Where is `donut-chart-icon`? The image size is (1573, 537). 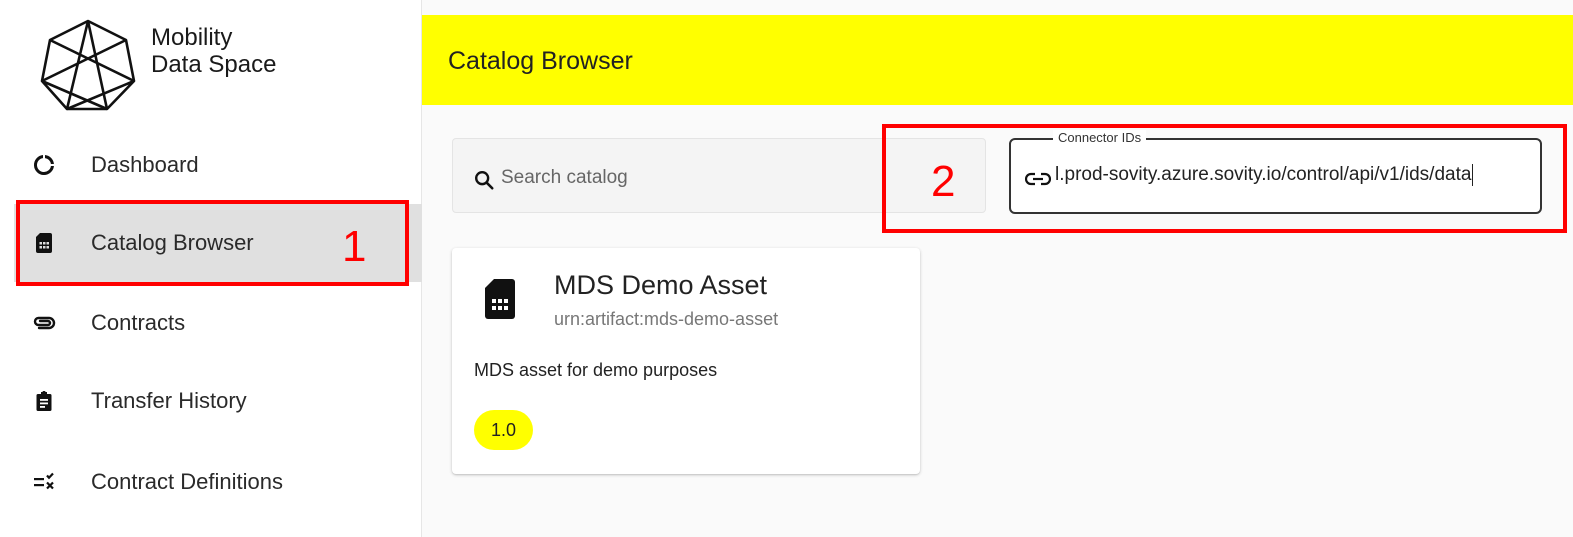
donut-chart-icon is located at coordinates (44, 165).